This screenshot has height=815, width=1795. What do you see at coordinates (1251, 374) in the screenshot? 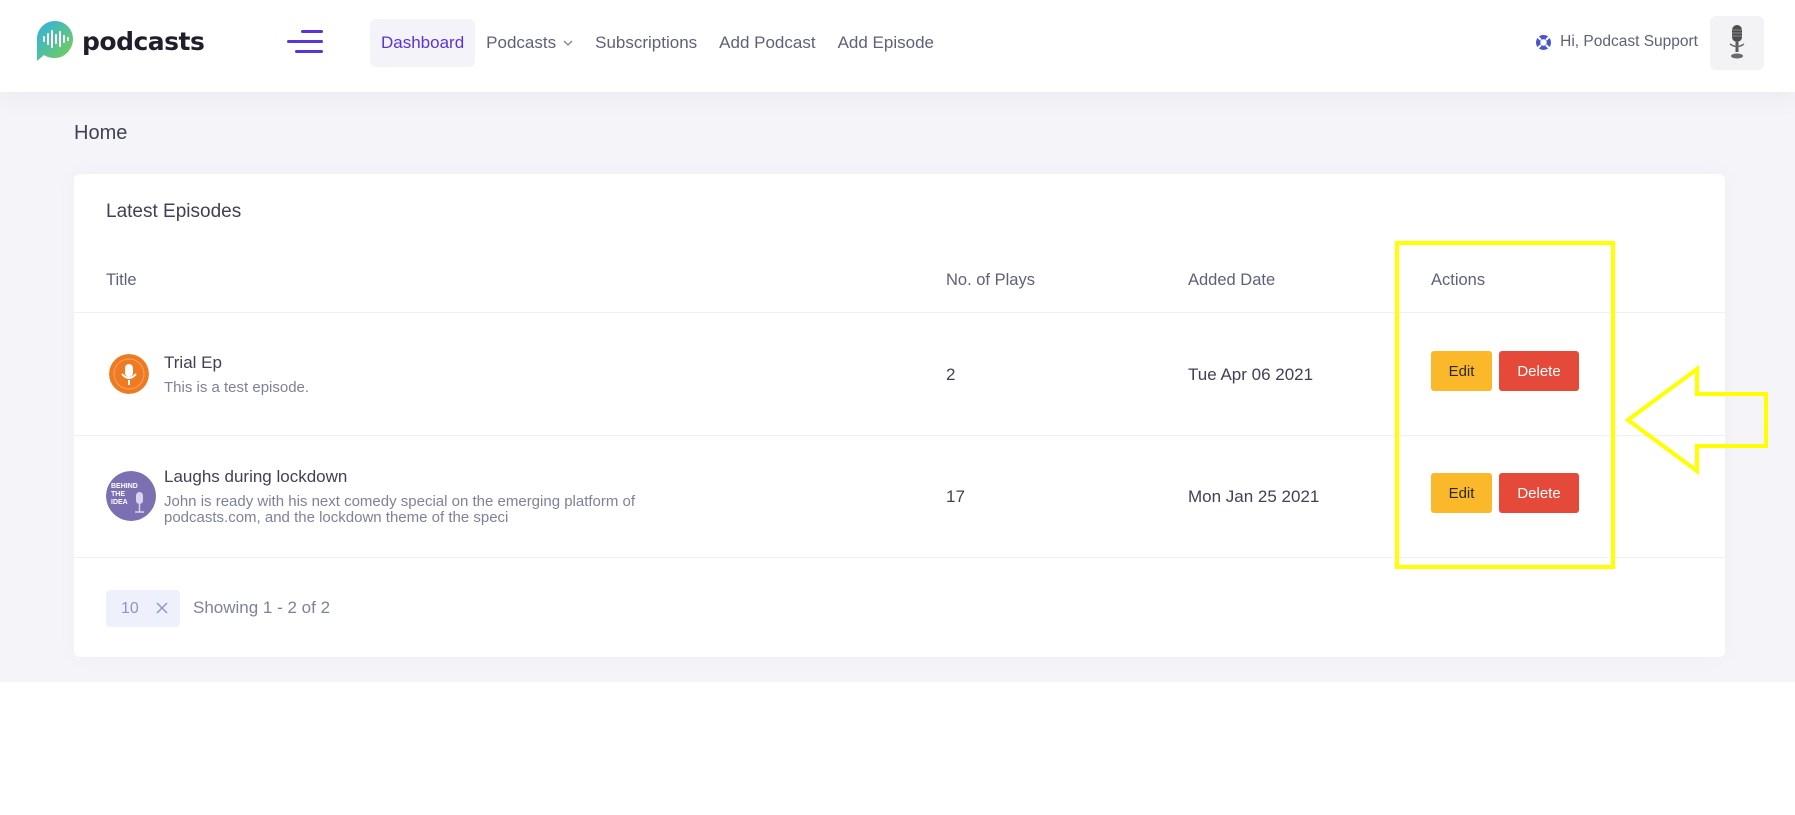
I see `episode-date: Tue Apr 06 2021` at bounding box center [1251, 374].